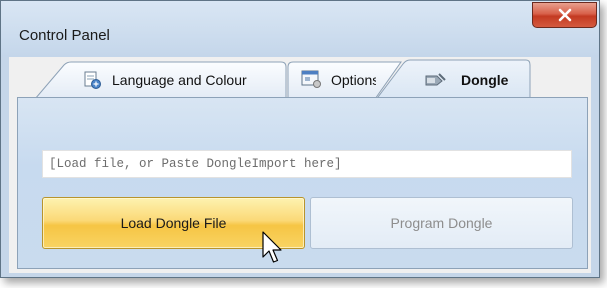  I want to click on tab-dongle-label: Dongle, so click(485, 80).